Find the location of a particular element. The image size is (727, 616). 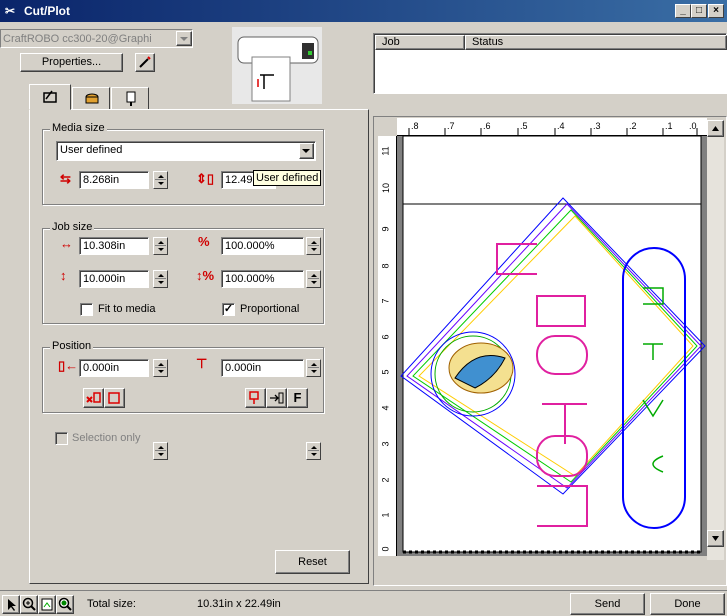

device-select-value: CraftROBO cc300-20@Graphi is located at coordinates (77, 39).